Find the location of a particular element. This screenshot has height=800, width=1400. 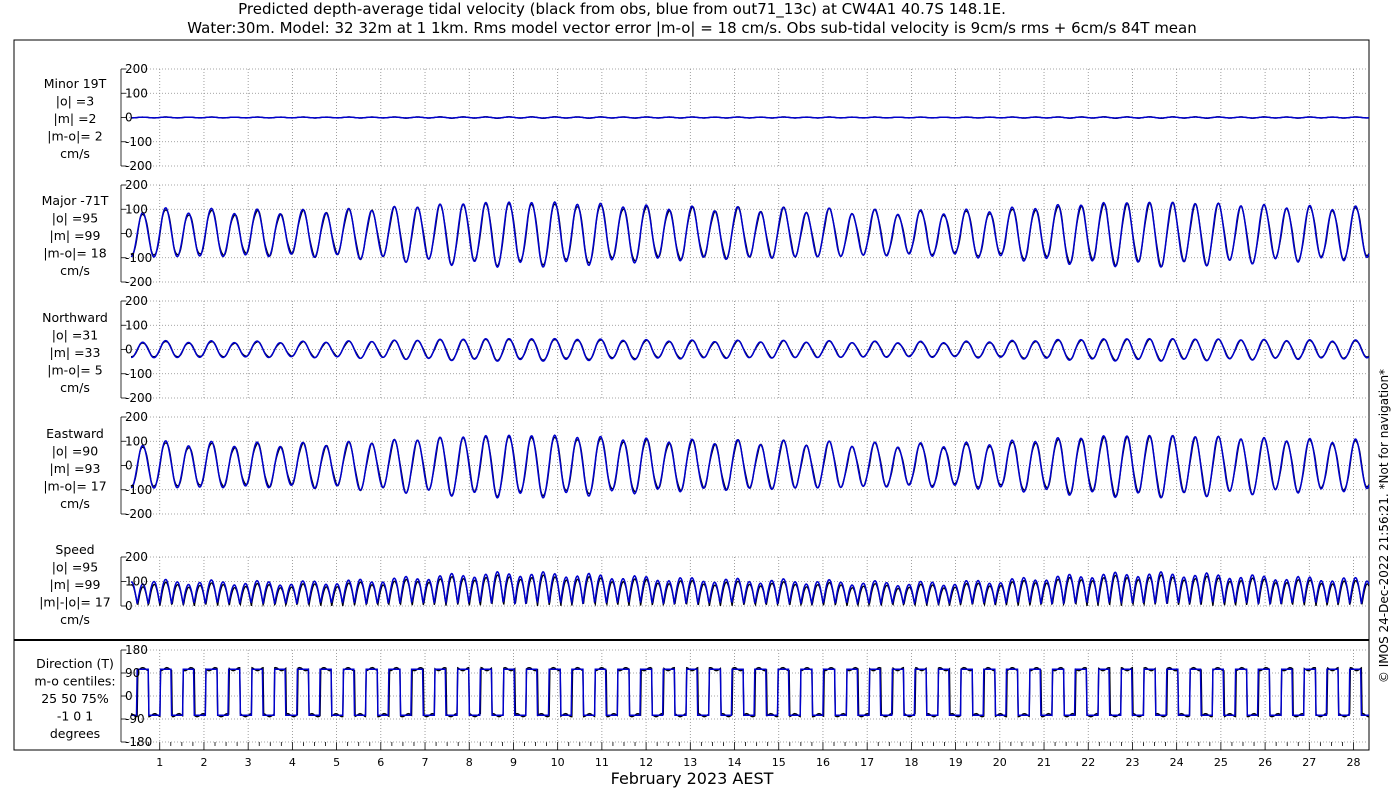

x-tick-label: 23 is located at coordinates (1132, 762).